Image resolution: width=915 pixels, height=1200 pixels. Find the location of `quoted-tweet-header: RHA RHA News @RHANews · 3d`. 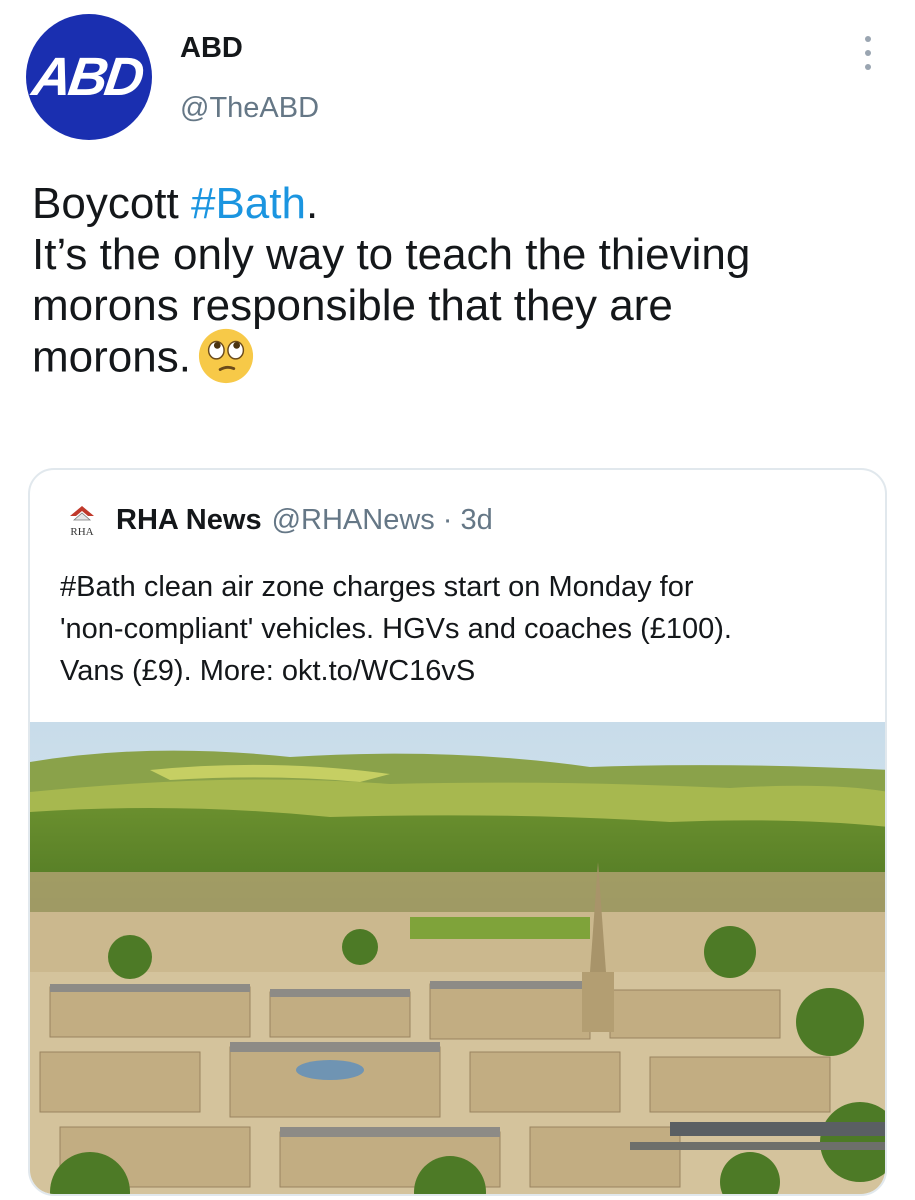

quoted-tweet-header: RHA RHA News @RHANews · 3d is located at coordinates (276, 520).